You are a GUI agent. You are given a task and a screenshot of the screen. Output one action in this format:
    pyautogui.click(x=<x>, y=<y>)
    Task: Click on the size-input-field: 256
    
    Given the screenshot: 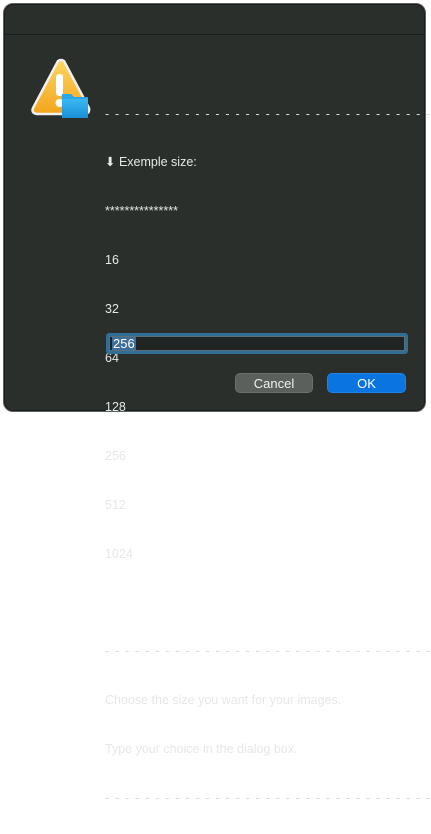 What is the action you would take?
    pyautogui.click(x=257, y=343)
    